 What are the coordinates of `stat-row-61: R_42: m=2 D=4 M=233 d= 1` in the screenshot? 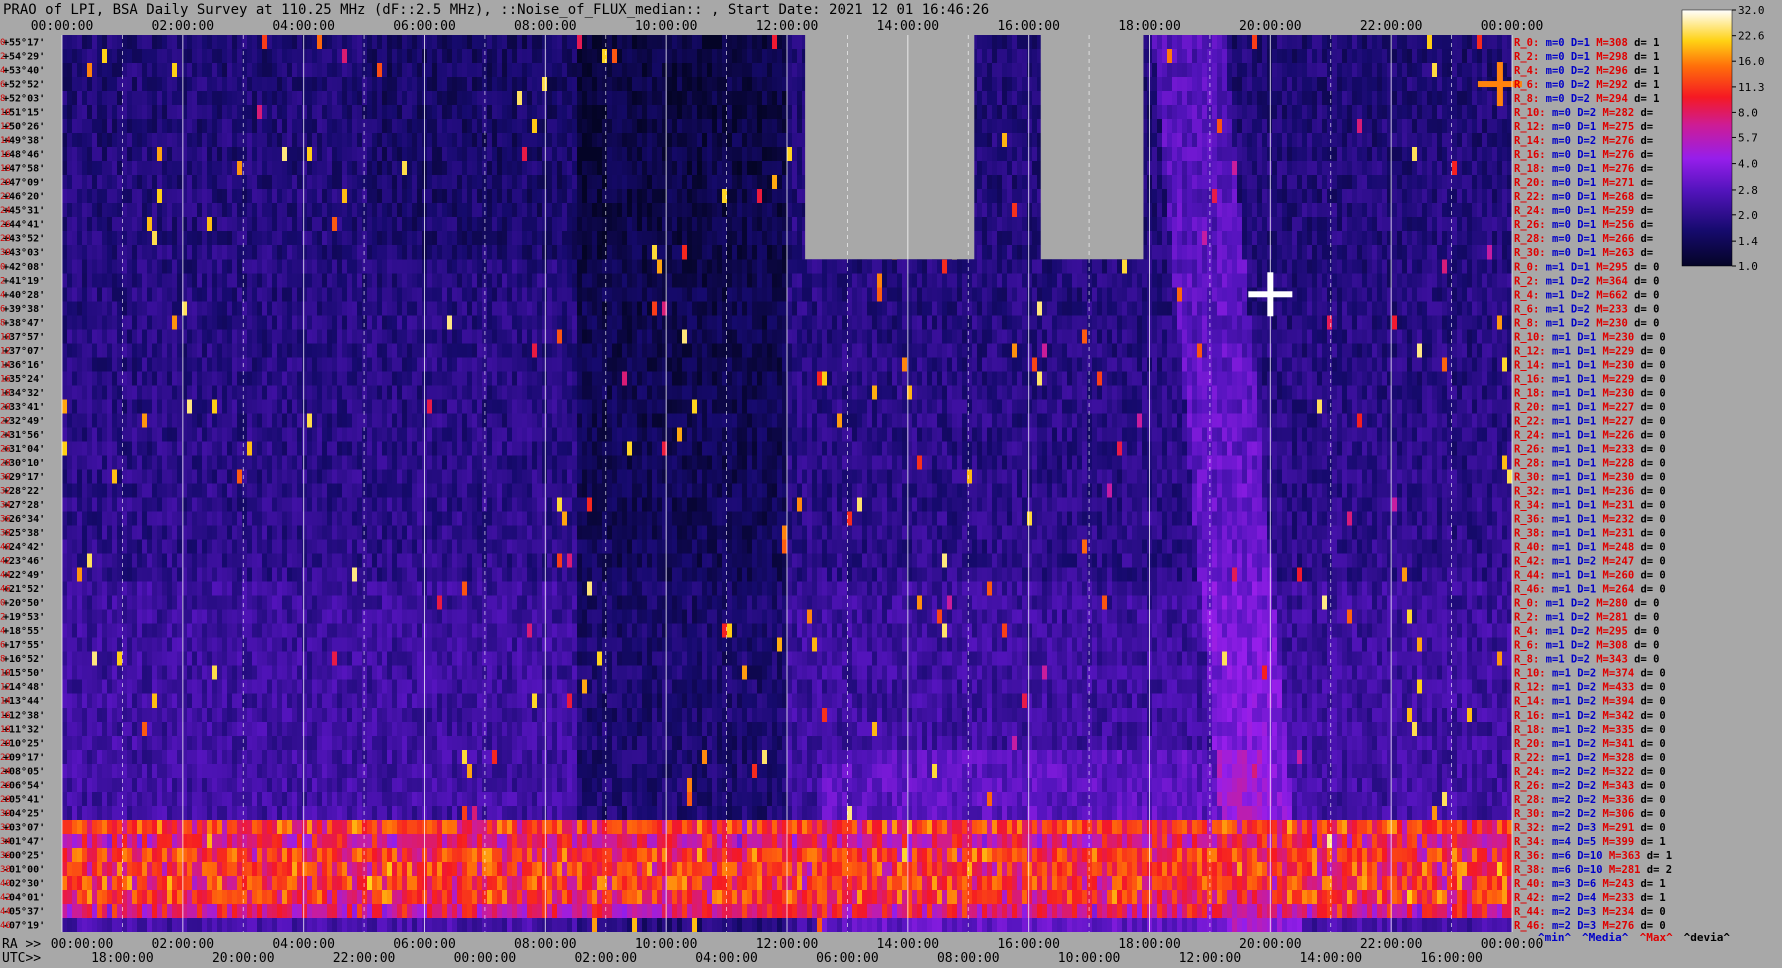 It's located at (1590, 898).